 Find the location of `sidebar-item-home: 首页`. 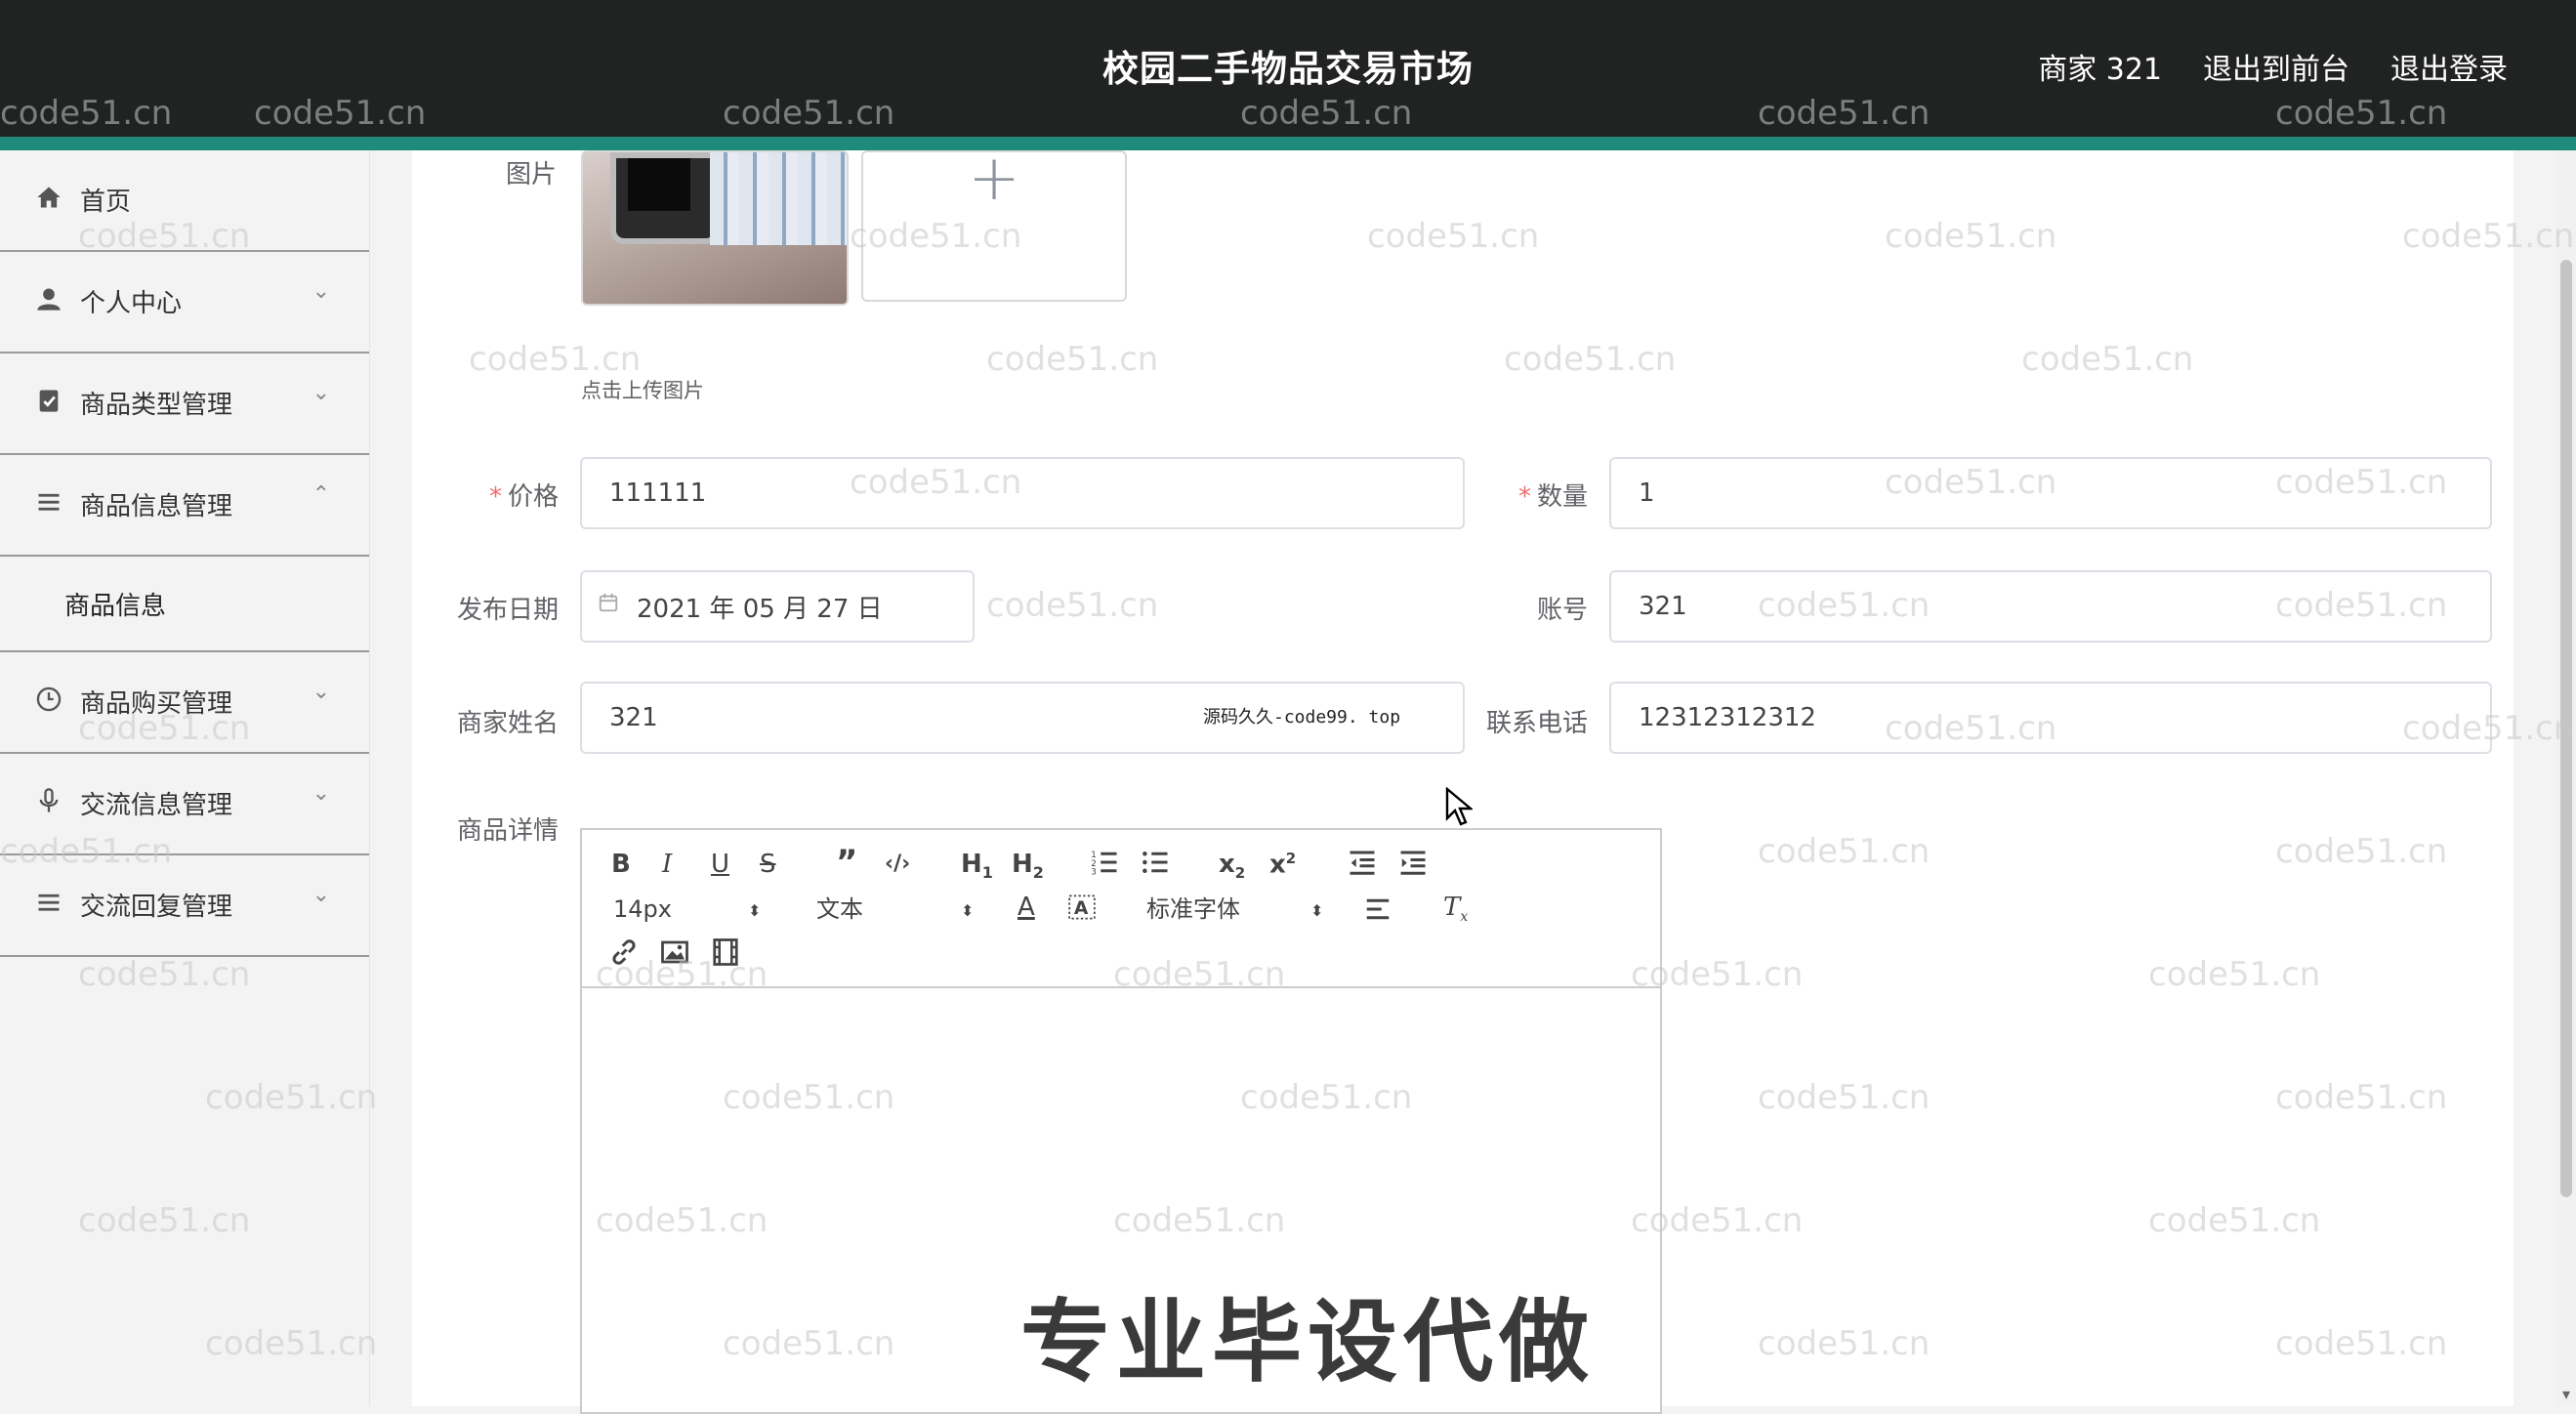

sidebar-item-home: 首页 is located at coordinates (184, 201).